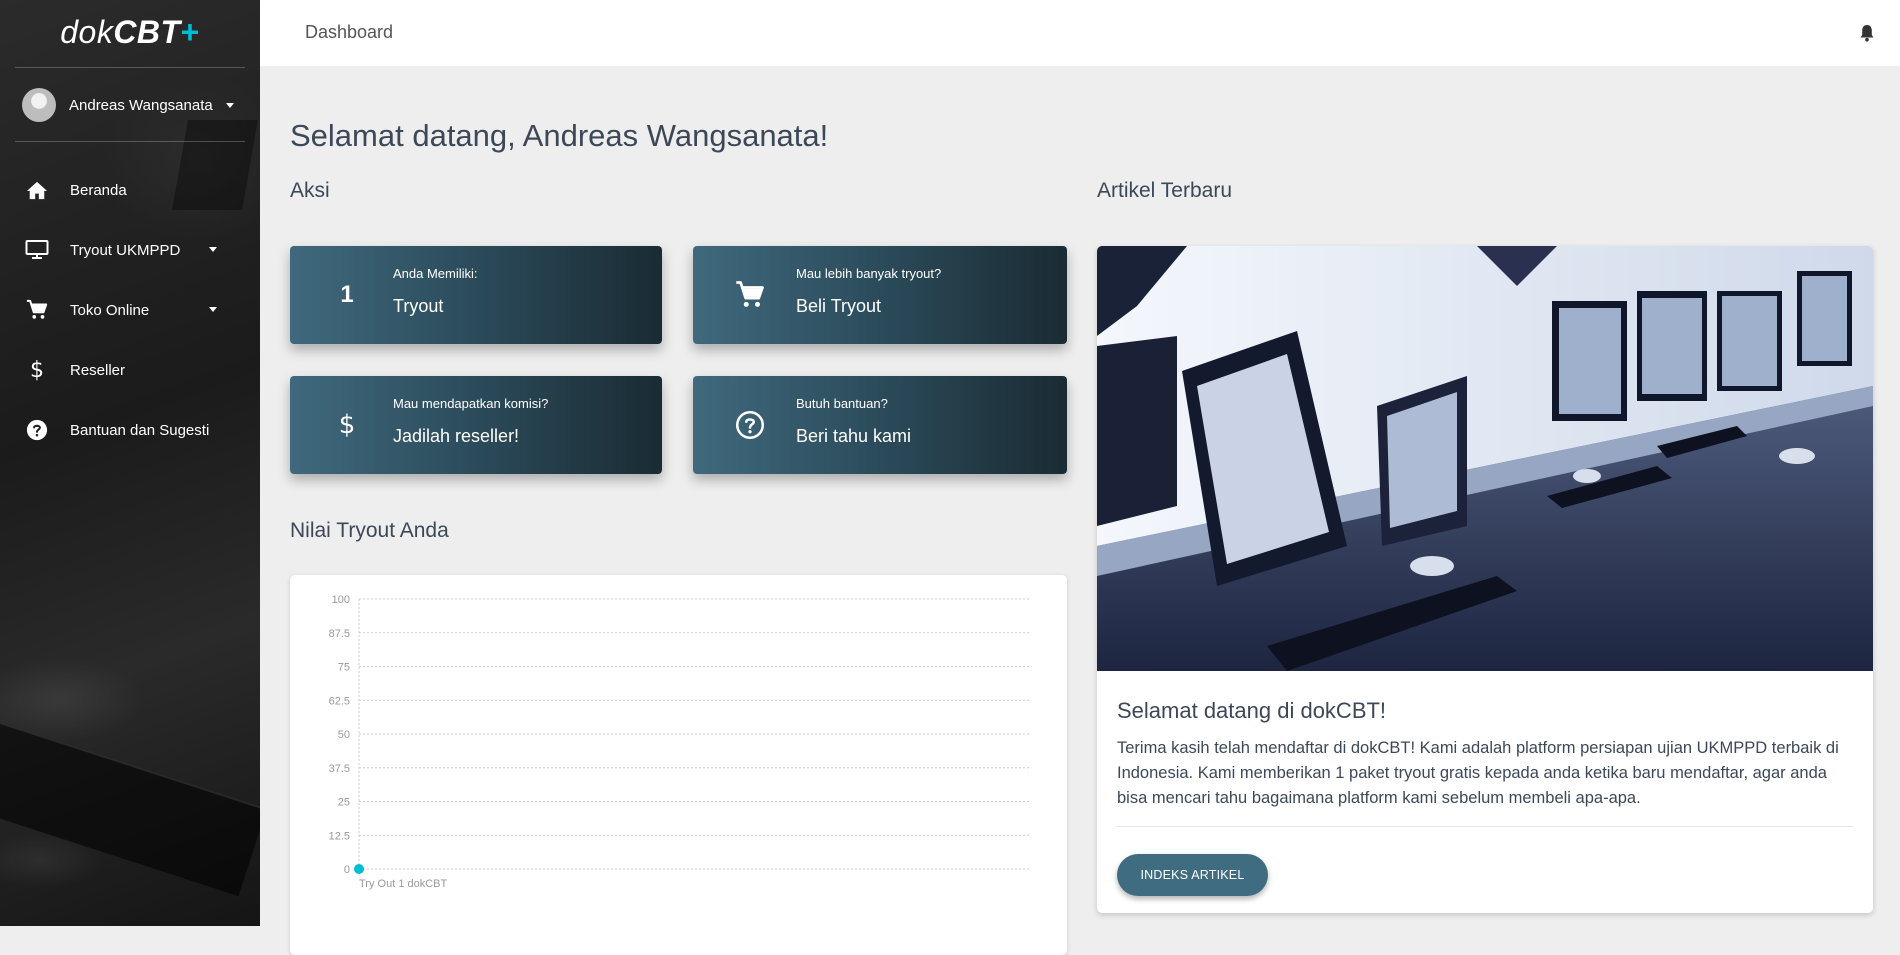 The image size is (1900, 955). What do you see at coordinates (839, 306) in the screenshot?
I see `action-card-title: Beli Tryout` at bounding box center [839, 306].